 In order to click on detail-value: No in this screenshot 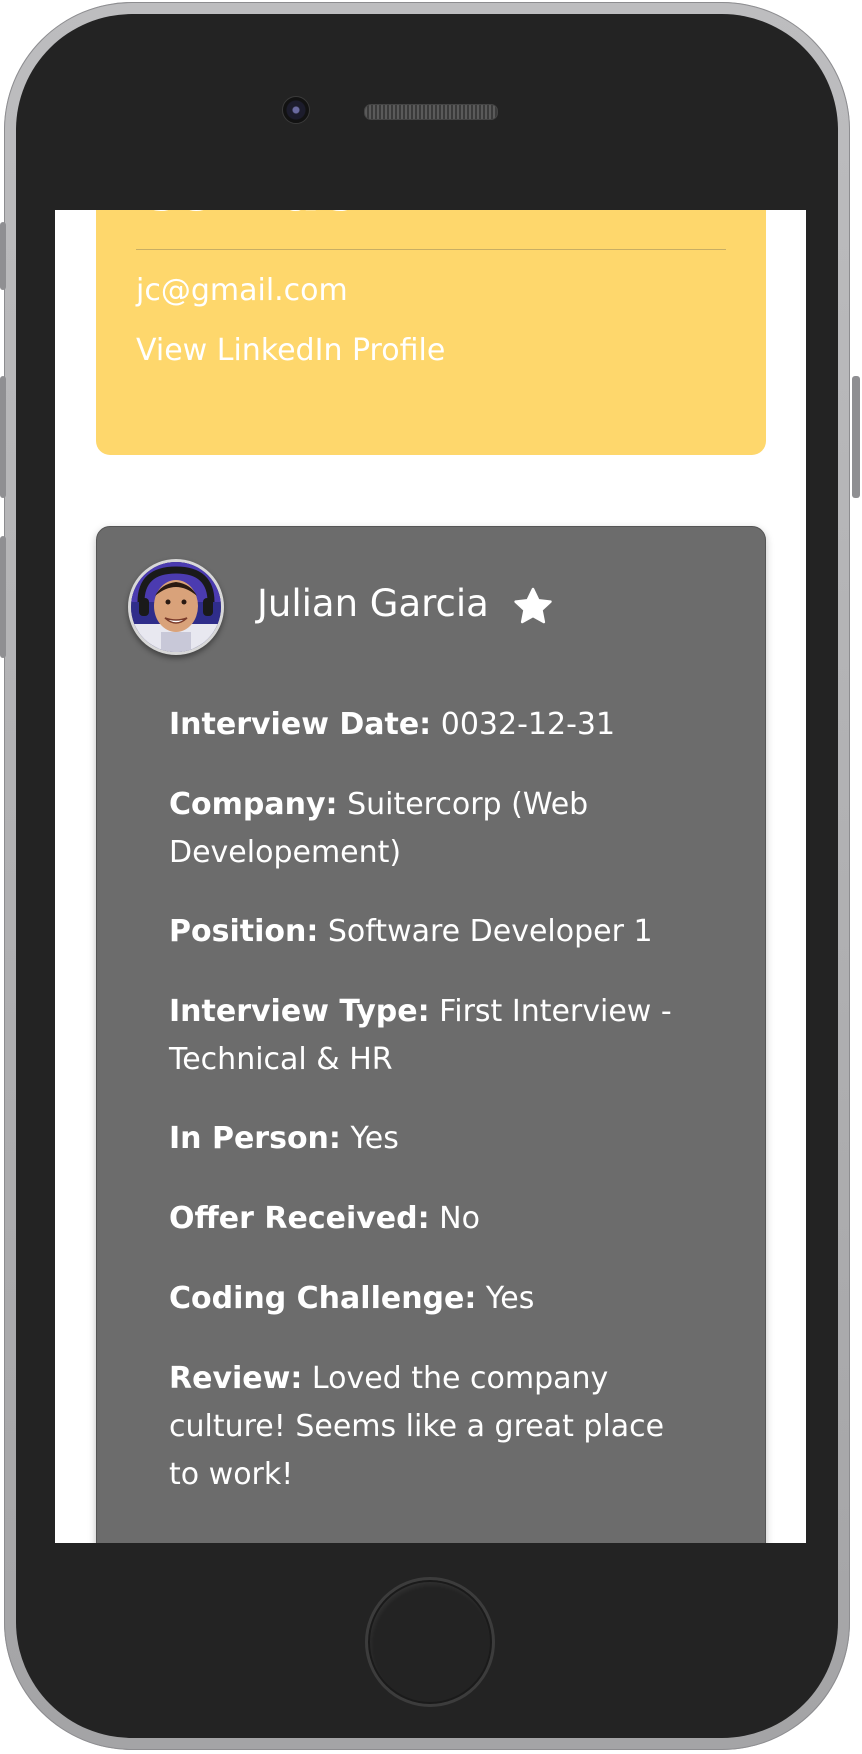, I will do `click(459, 1218)`.